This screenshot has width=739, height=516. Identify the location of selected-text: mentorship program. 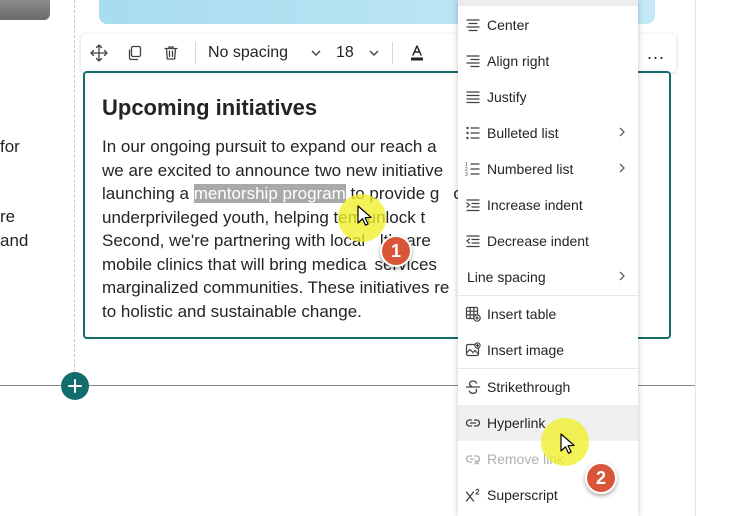
(269, 193).